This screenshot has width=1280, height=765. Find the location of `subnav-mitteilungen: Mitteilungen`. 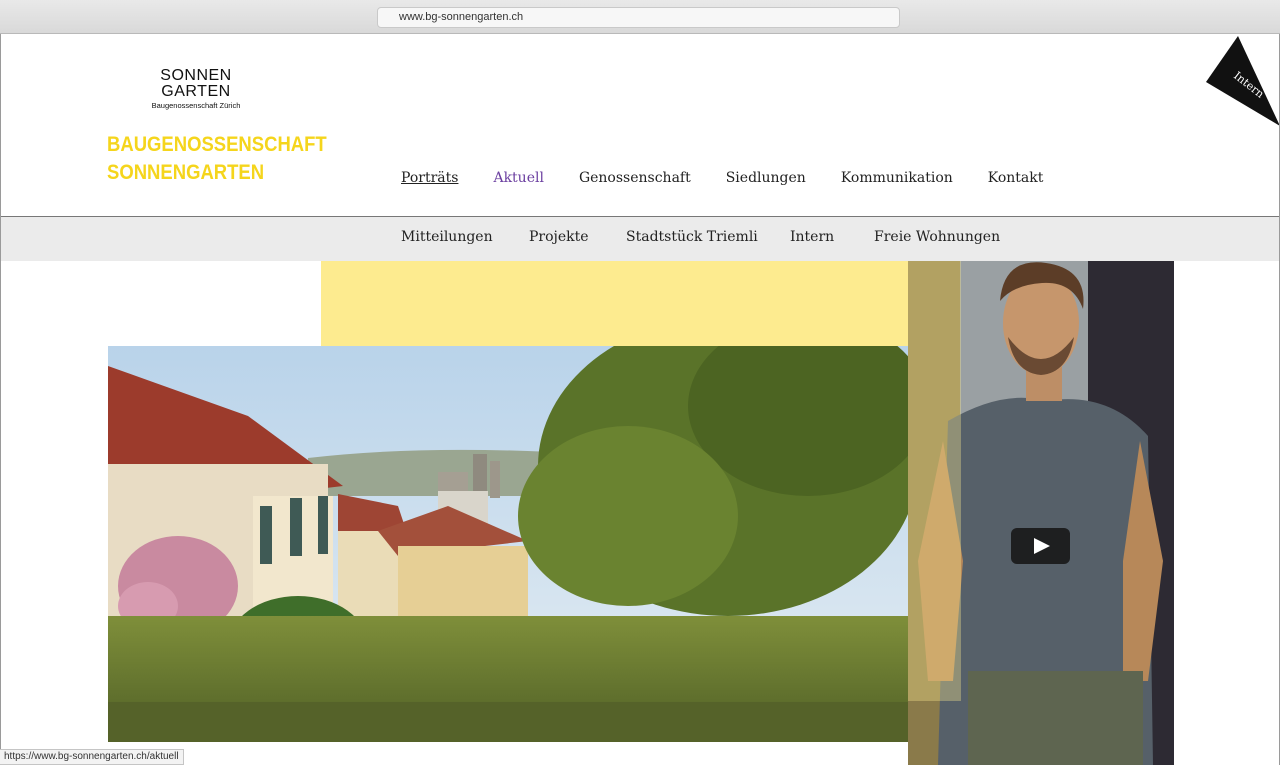

subnav-mitteilungen: Mitteilungen is located at coordinates (447, 237).